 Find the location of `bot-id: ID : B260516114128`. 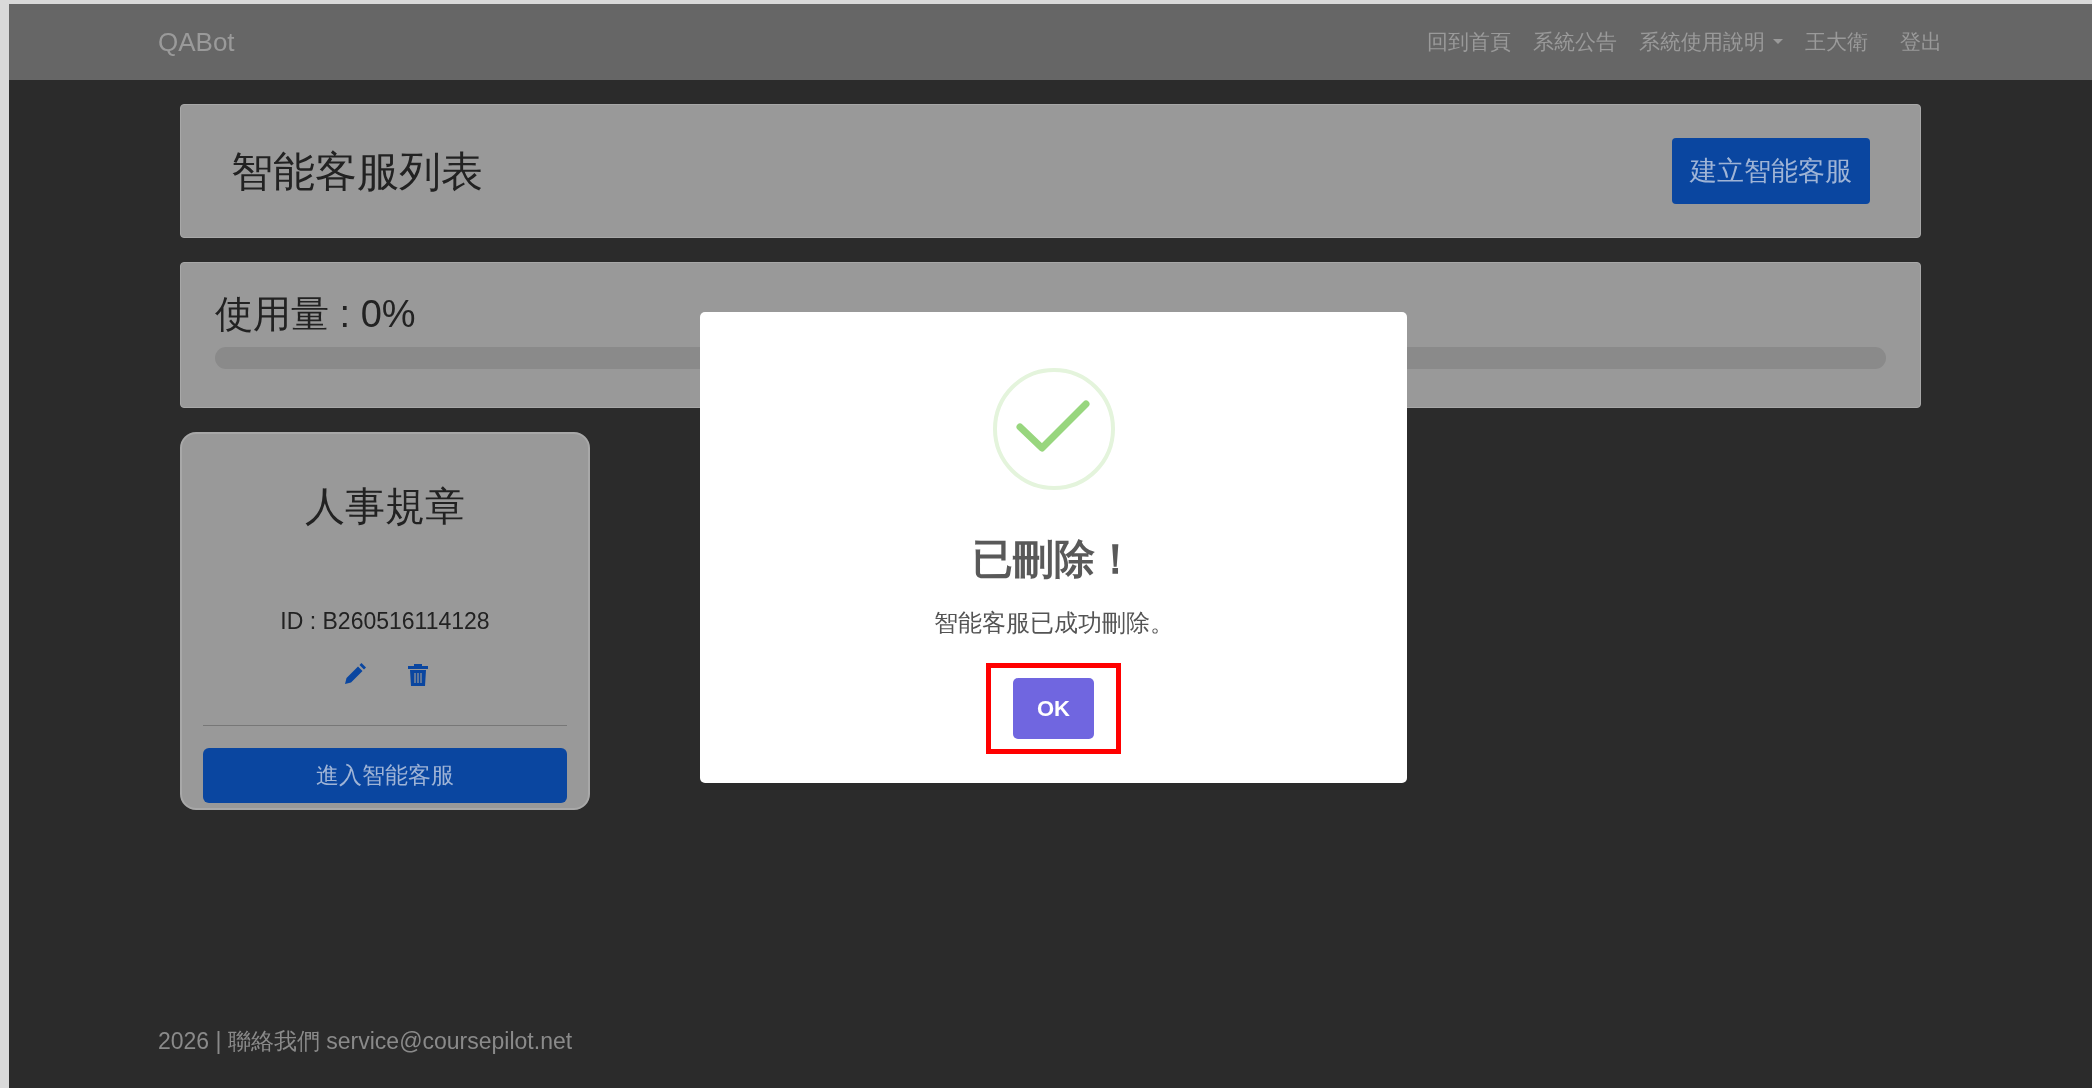

bot-id: ID : B260516114128 is located at coordinates (385, 621).